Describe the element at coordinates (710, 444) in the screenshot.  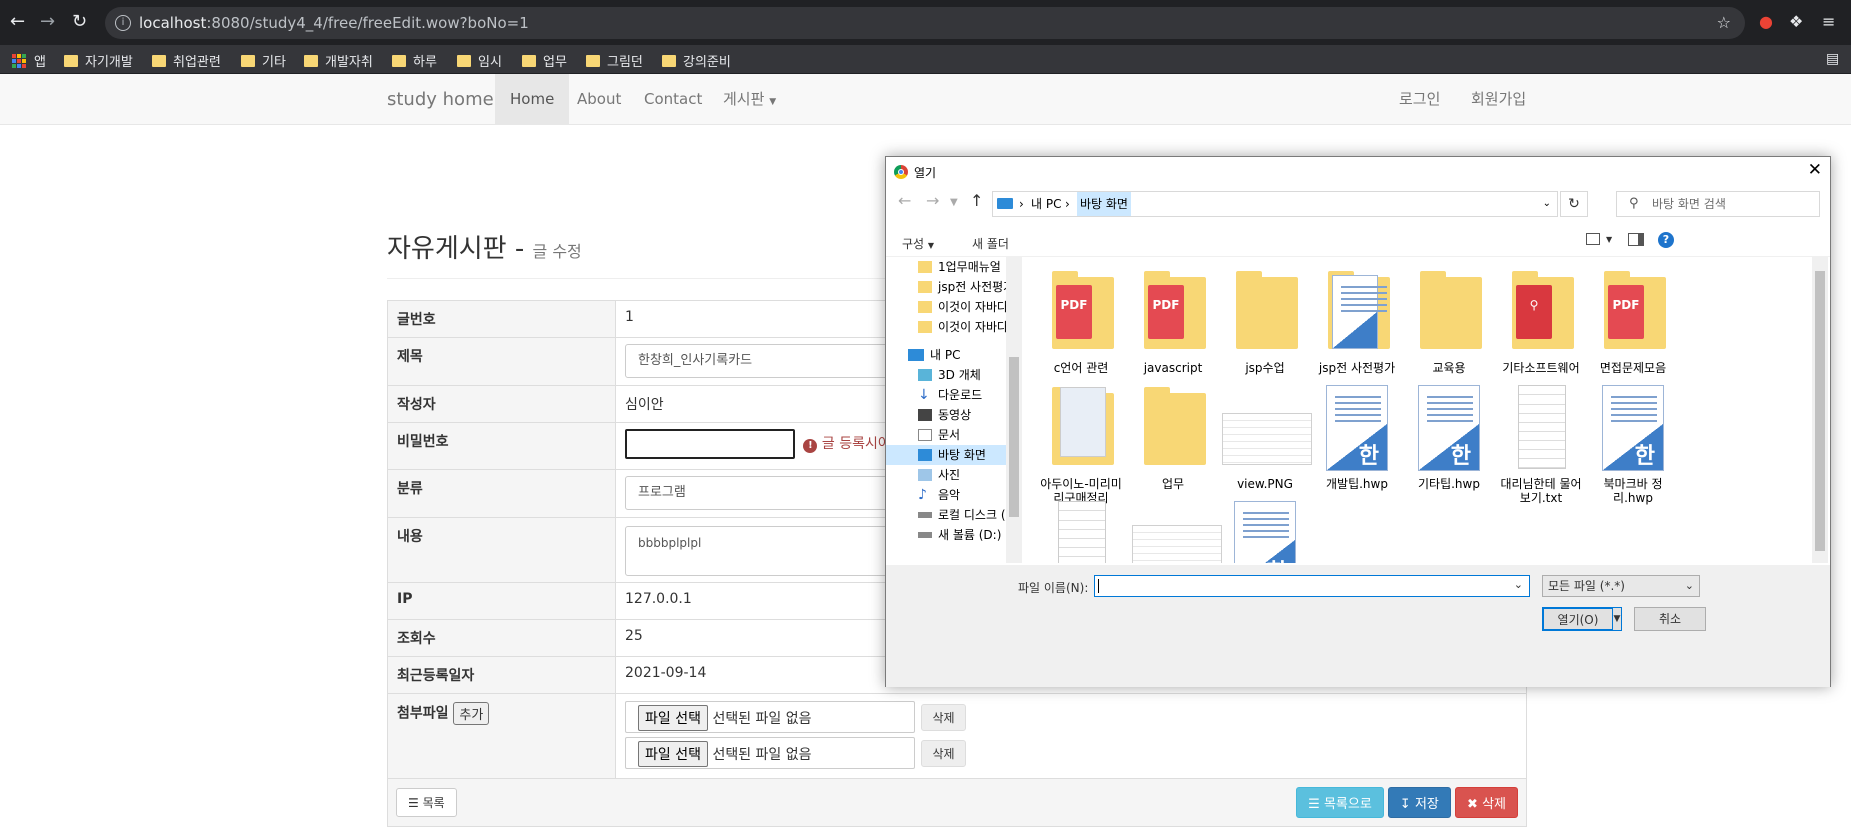
I see `password-input` at that location.